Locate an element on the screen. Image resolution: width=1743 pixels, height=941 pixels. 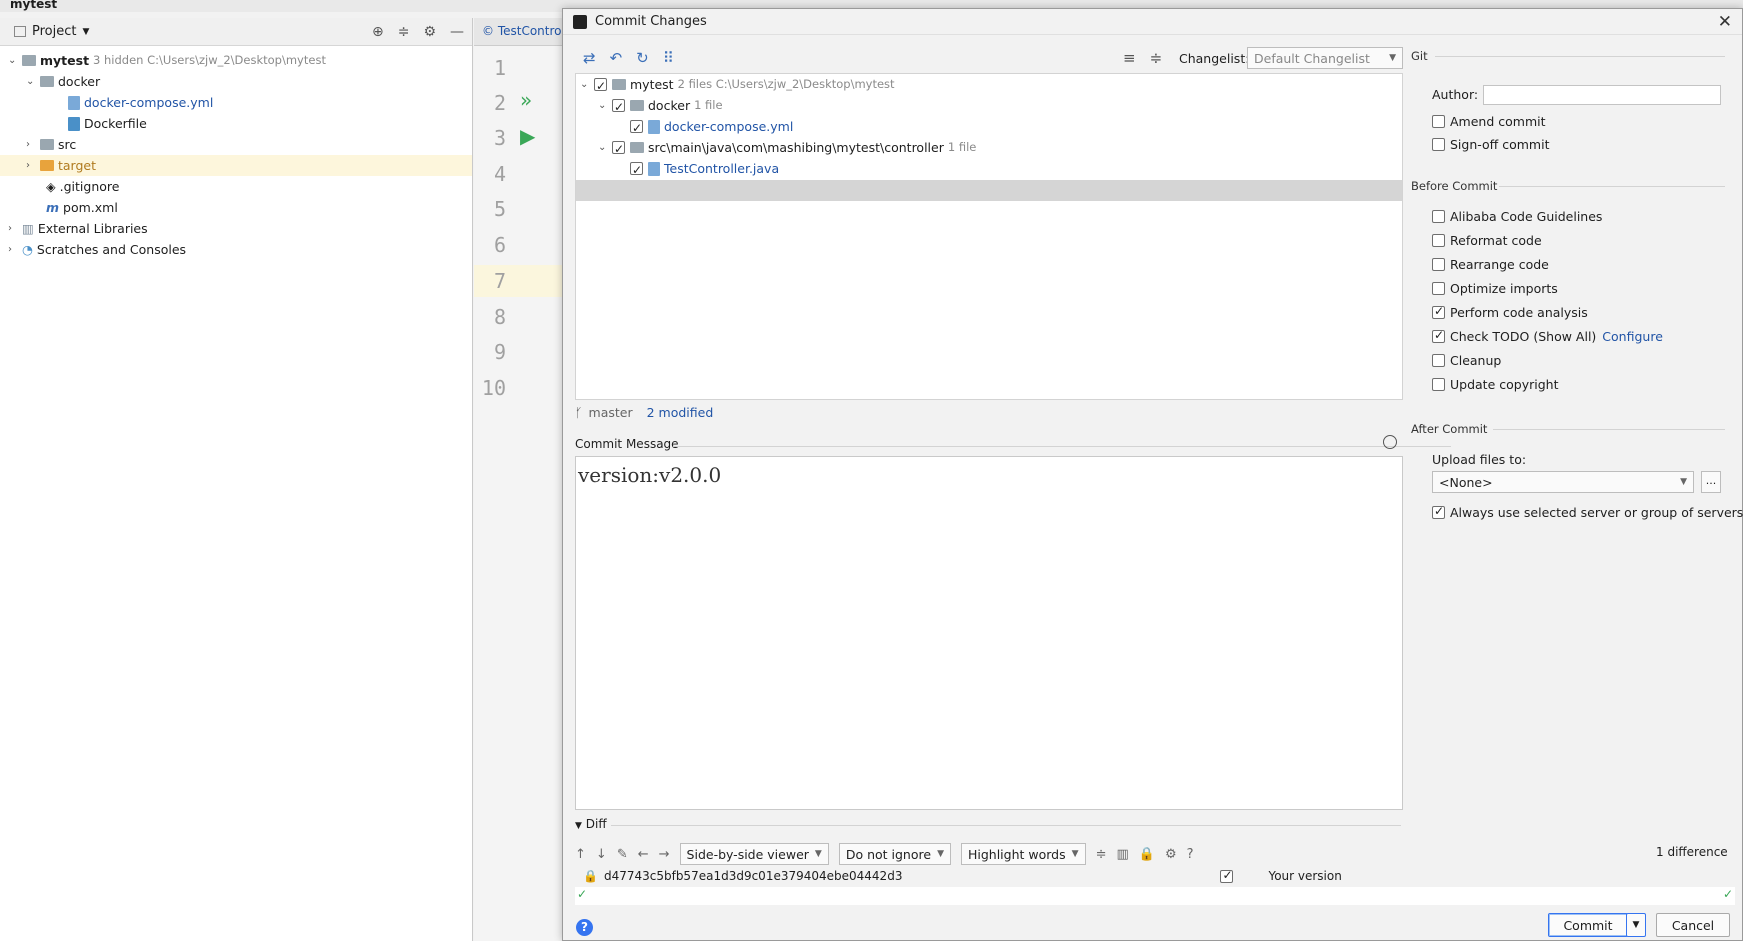
author-input is located at coordinates (1602, 95).